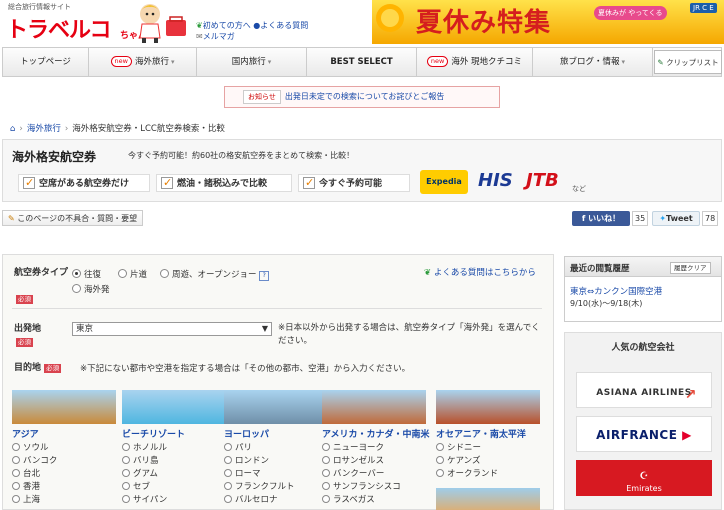 The width and height of the screenshot is (724, 510). What do you see at coordinates (630, 13) in the screenshot?
I see `banner-subtitle: 夏休みが やってくる` at bounding box center [630, 13].